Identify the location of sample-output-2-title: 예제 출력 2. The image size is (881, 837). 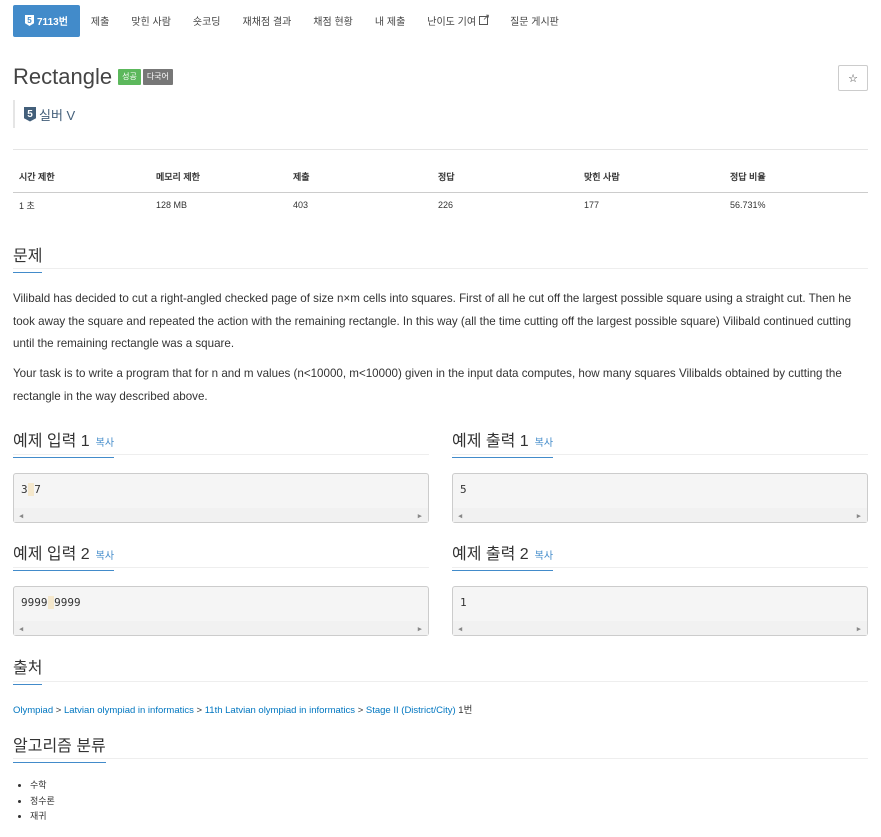
(490, 554).